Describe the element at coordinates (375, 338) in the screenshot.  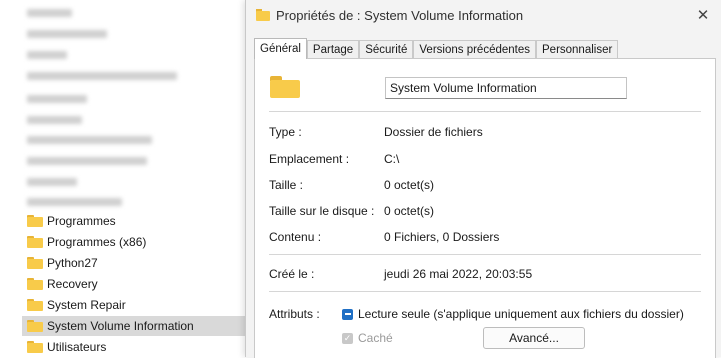
I see `hidden-label: Caché` at that location.